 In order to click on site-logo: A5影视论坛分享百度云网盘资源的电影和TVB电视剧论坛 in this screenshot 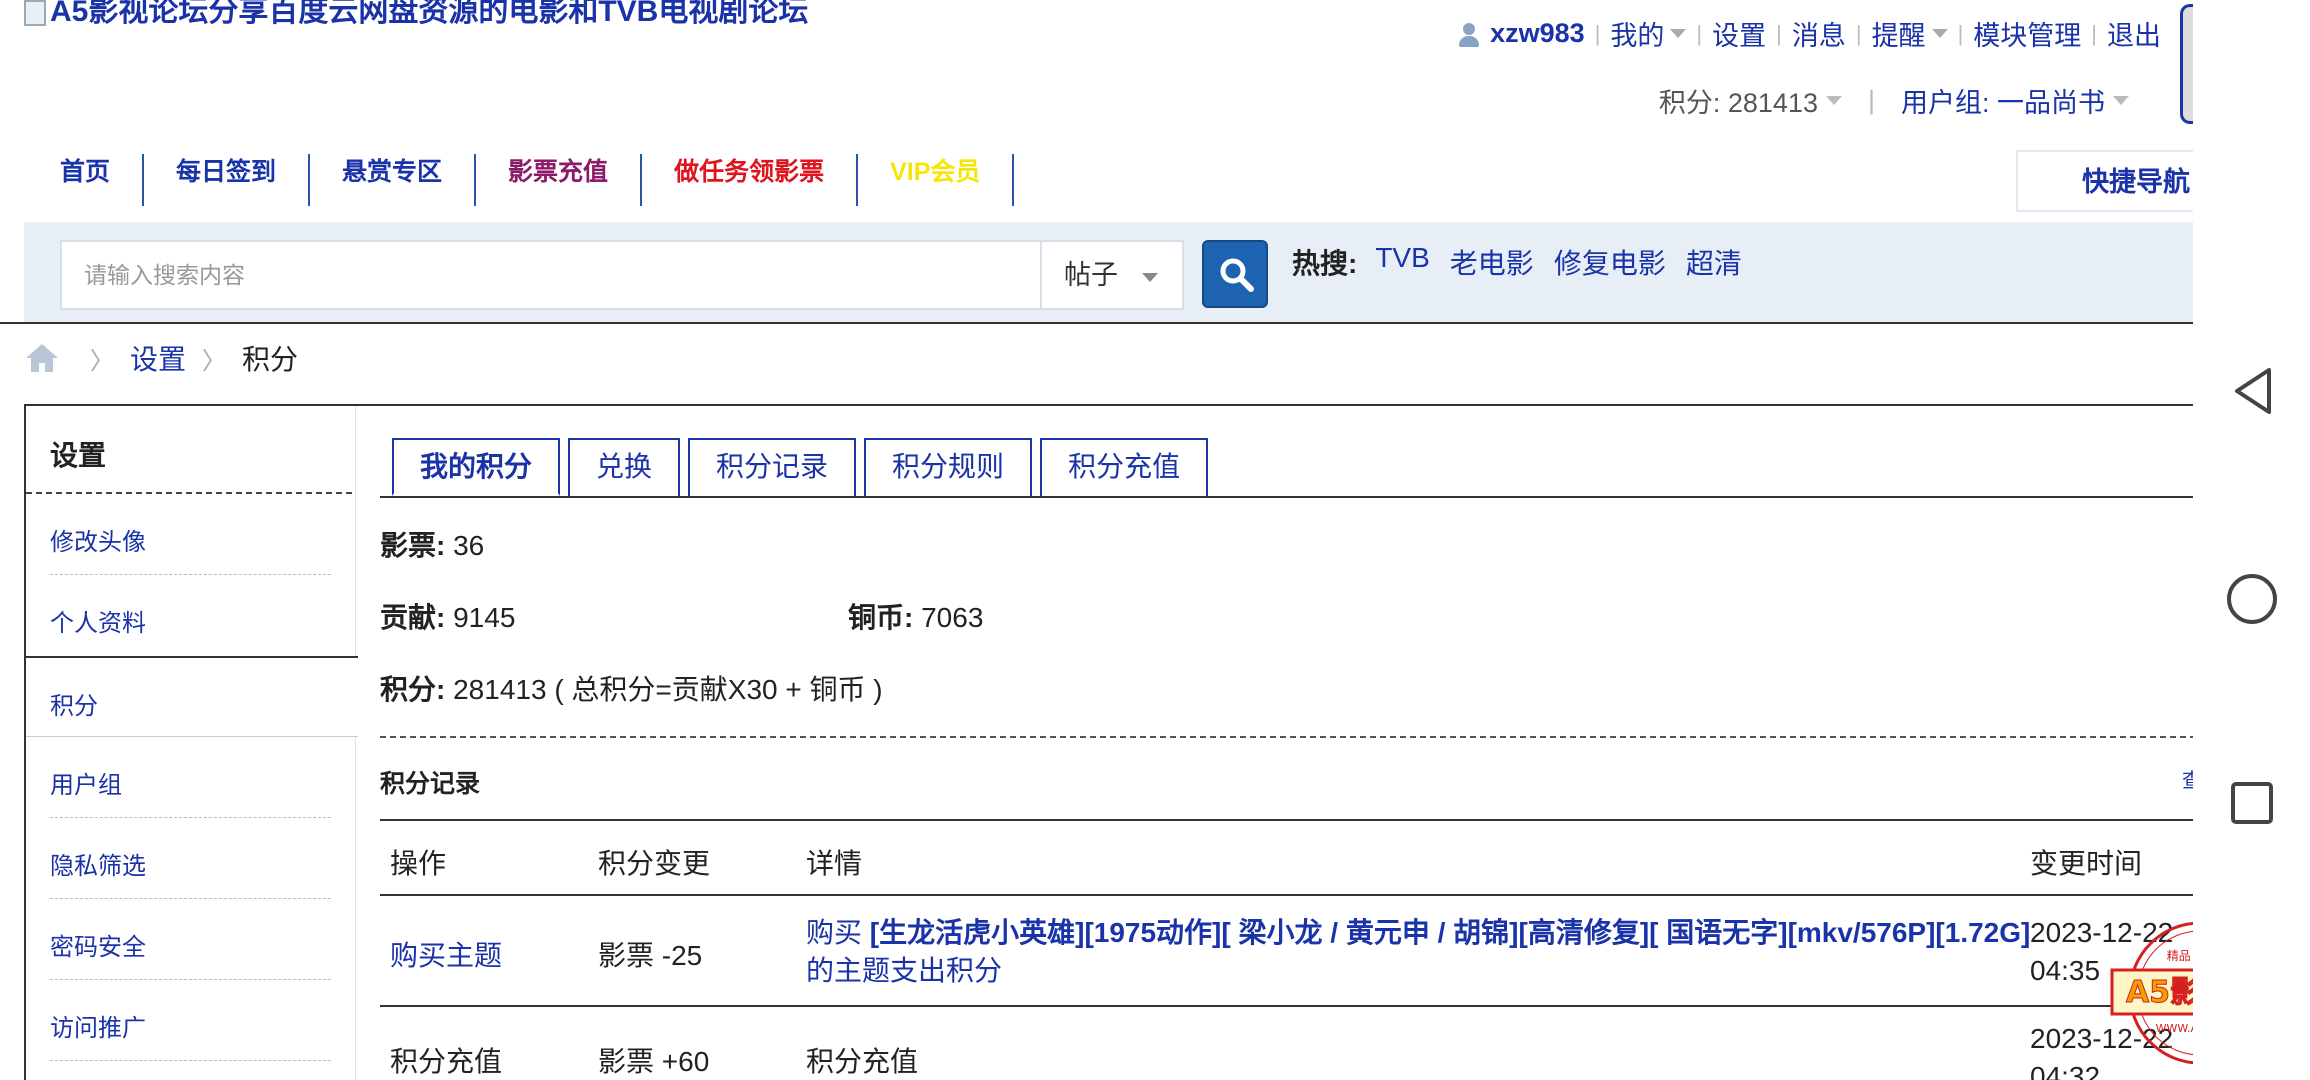, I will do `click(416, 15)`.